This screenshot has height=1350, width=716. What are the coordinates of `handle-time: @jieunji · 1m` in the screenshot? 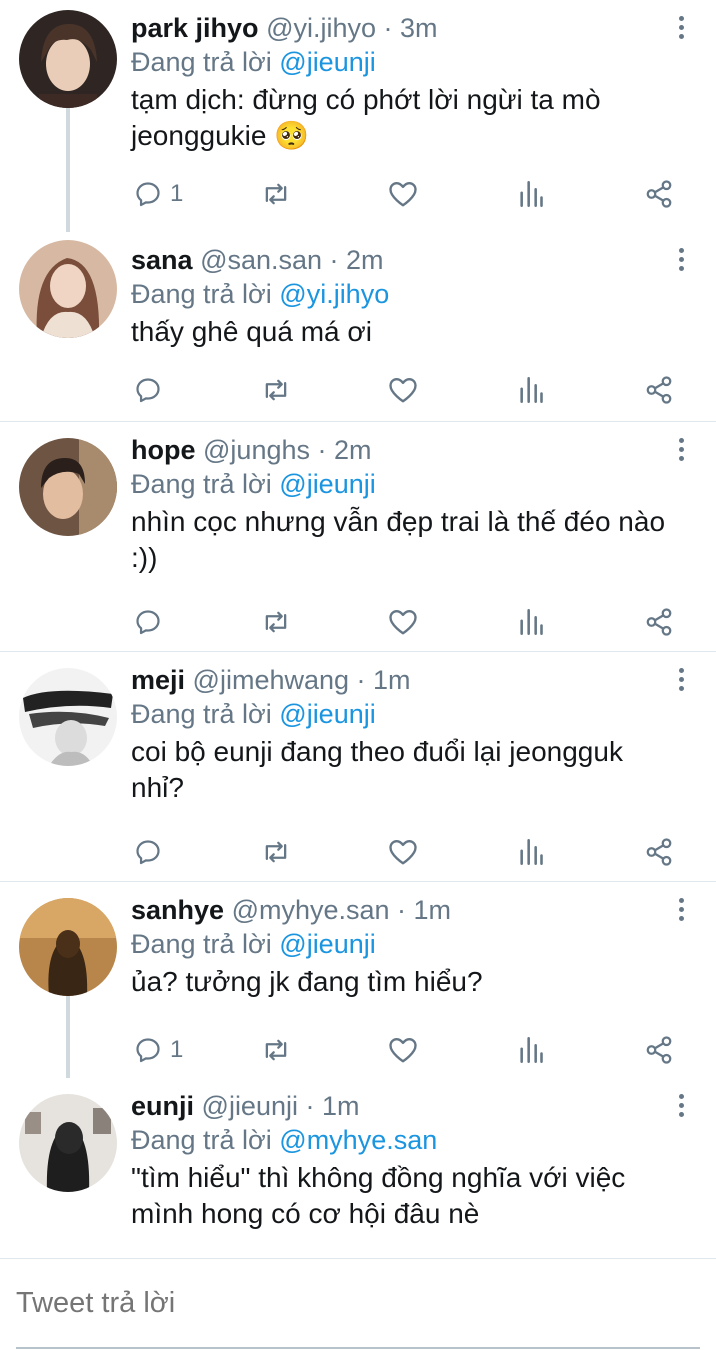 It's located at (280, 1106).